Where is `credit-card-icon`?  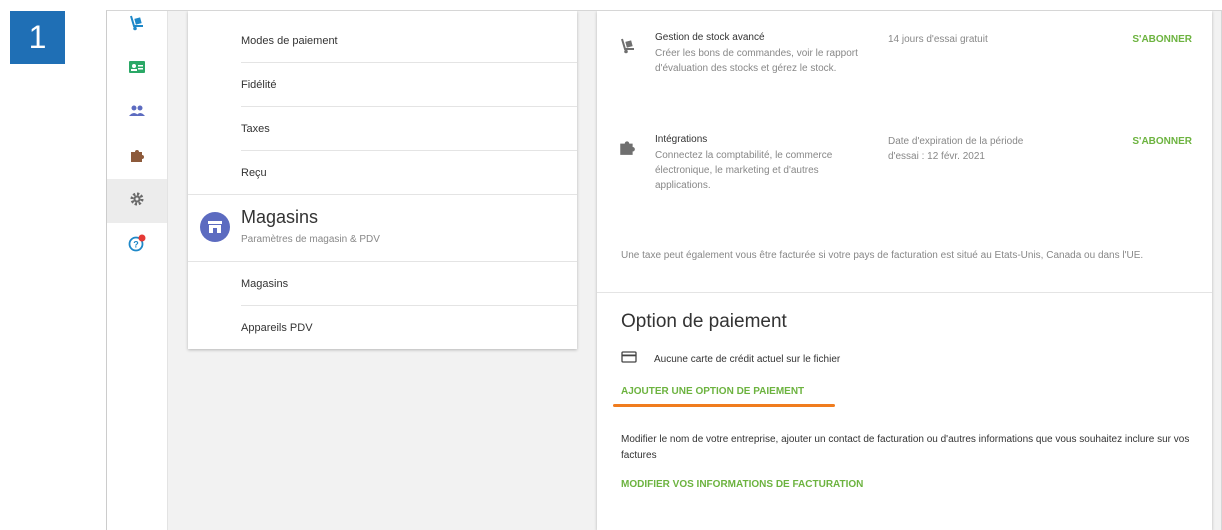
credit-card-icon is located at coordinates (629, 359).